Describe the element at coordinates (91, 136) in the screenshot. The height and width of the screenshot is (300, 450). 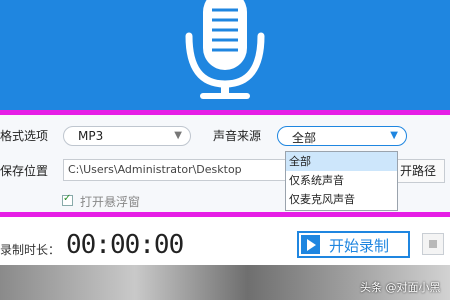
I see `format-select-value: MP3` at that location.